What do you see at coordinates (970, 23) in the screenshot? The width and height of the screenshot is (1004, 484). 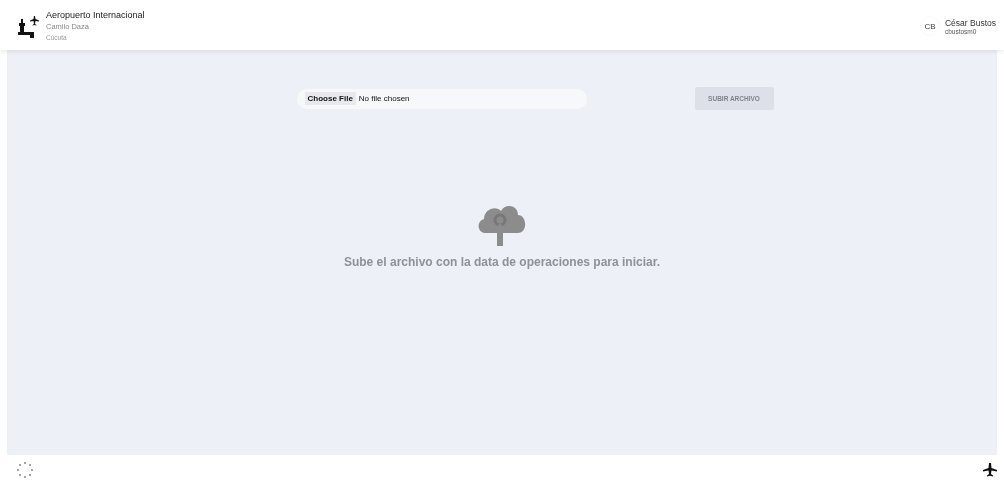 I see `user-name: César Bustos` at bounding box center [970, 23].